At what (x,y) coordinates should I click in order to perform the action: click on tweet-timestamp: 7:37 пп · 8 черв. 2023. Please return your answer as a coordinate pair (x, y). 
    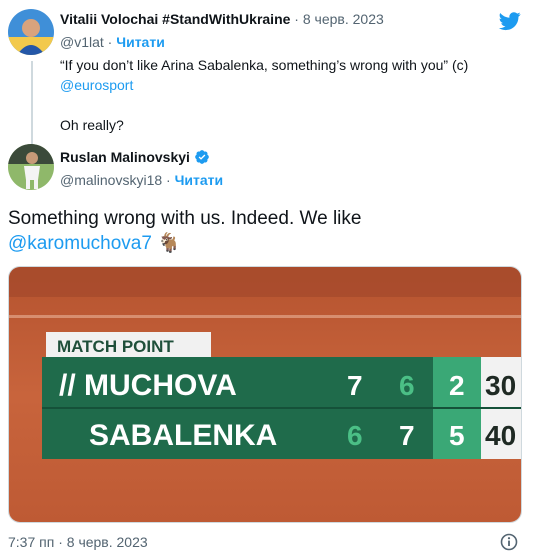
    Looking at the image, I should click on (78, 542).